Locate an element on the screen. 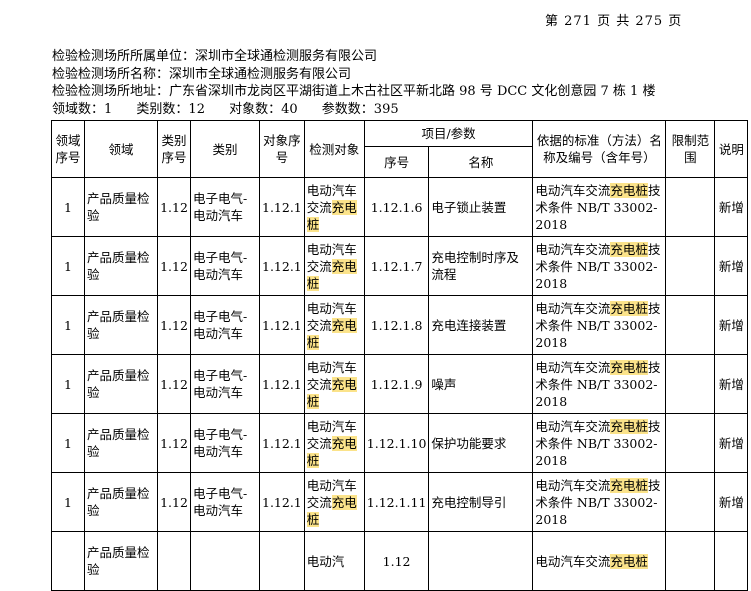 The image size is (751, 591). header-object: 检测对象 is located at coordinates (334, 149).